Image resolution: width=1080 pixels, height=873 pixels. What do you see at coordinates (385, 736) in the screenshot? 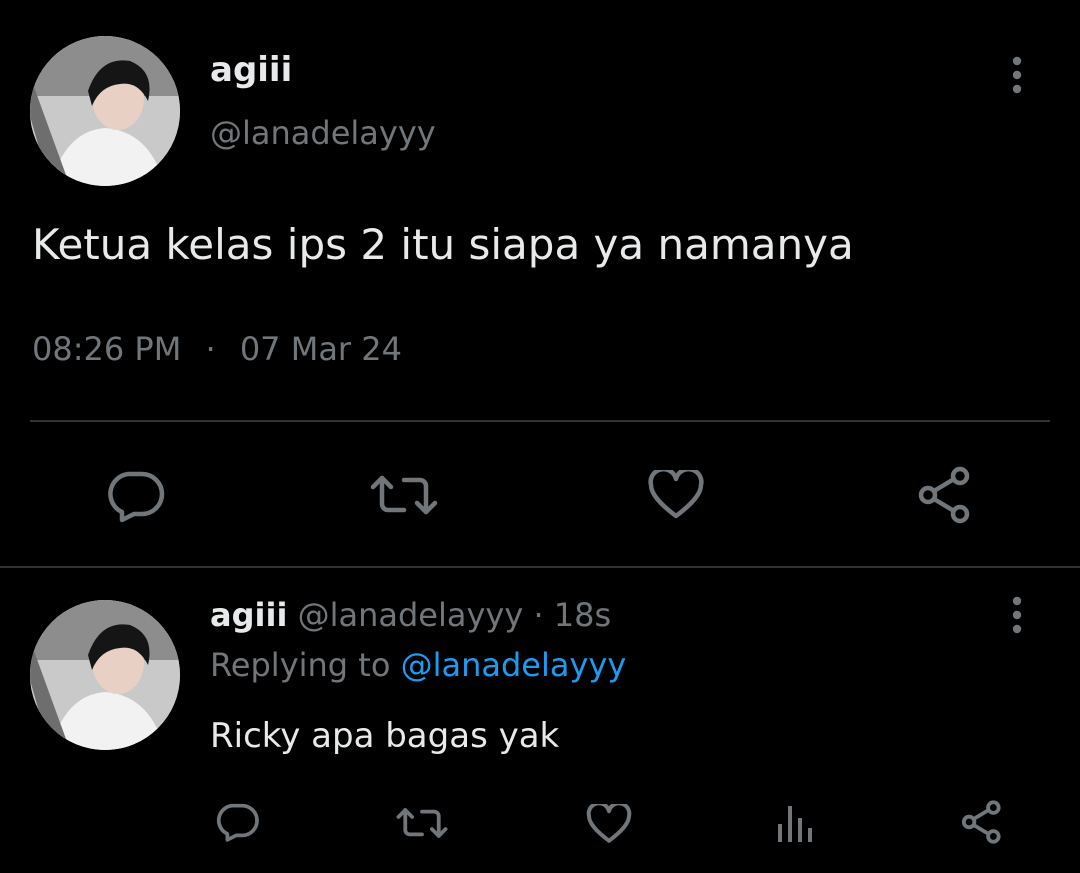
I see `tweet-text: Ricky apa bagas yak` at bounding box center [385, 736].